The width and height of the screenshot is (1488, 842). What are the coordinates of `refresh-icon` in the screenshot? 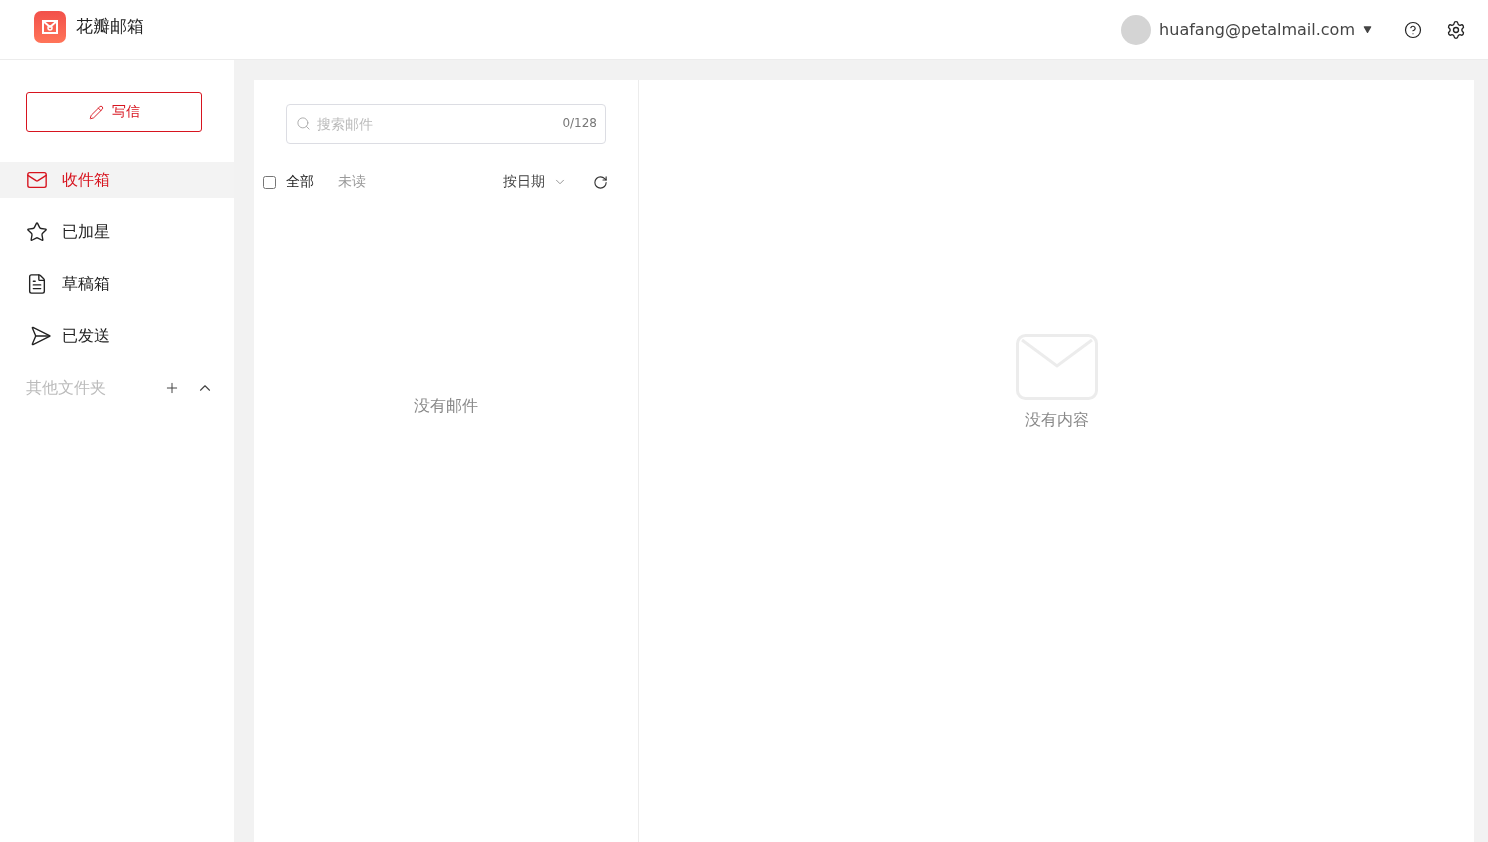 It's located at (600, 182).